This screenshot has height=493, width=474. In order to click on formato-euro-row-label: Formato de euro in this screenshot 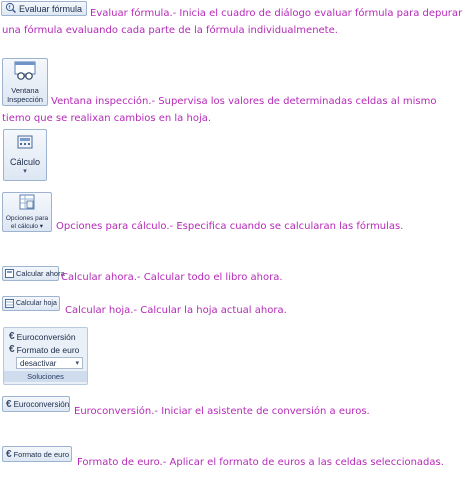, I will do `click(48, 349)`.